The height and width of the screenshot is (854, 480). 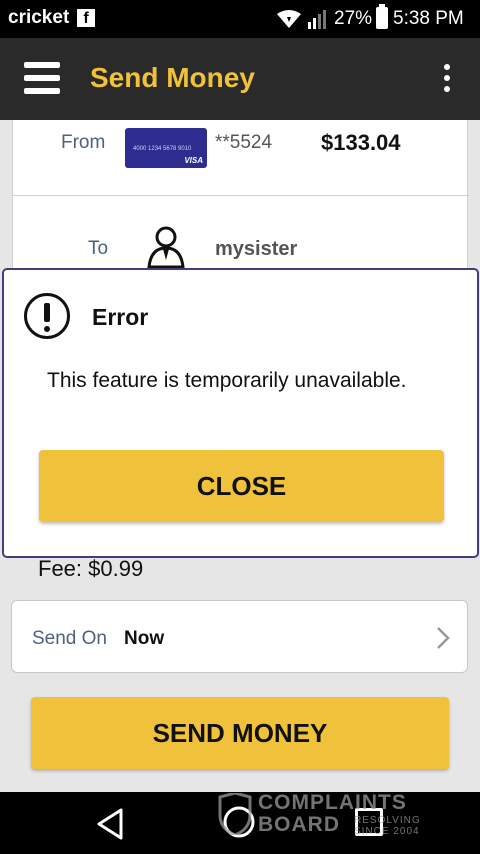 What do you see at coordinates (317, 19) in the screenshot?
I see `signal-icon` at bounding box center [317, 19].